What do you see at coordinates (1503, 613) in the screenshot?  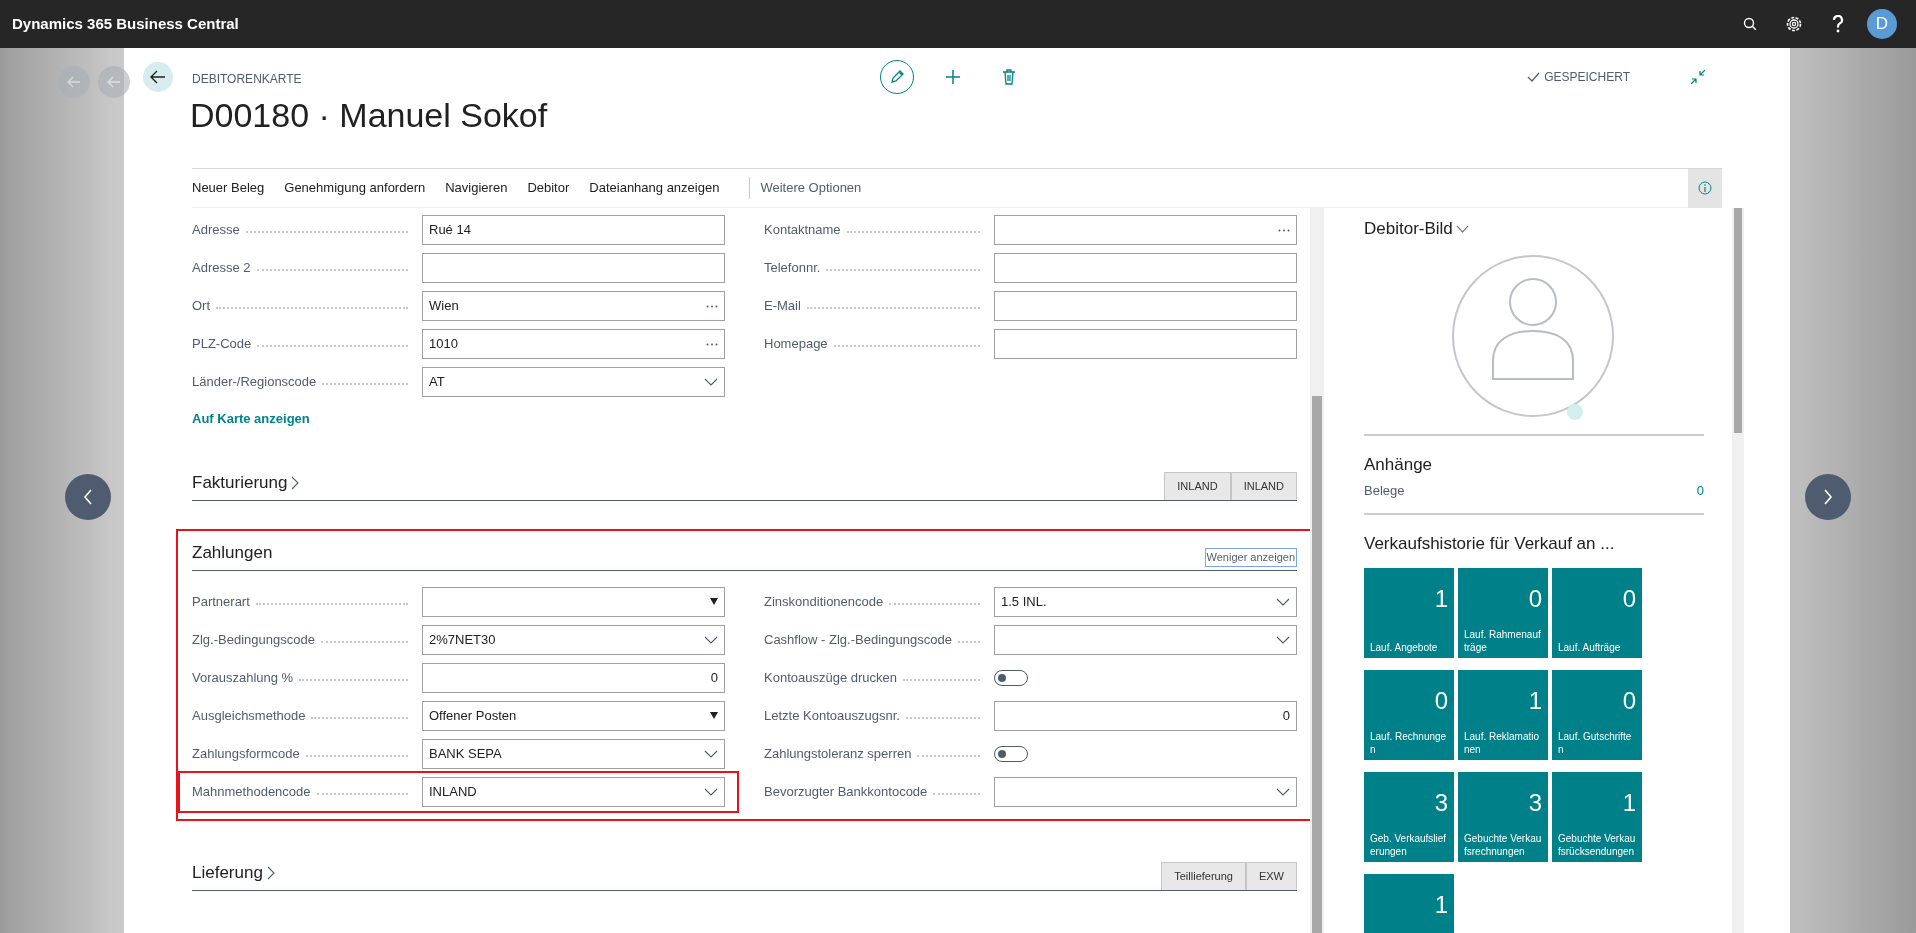 I see `cue-tile: 0 Lauf. Rahmenaufträge` at bounding box center [1503, 613].